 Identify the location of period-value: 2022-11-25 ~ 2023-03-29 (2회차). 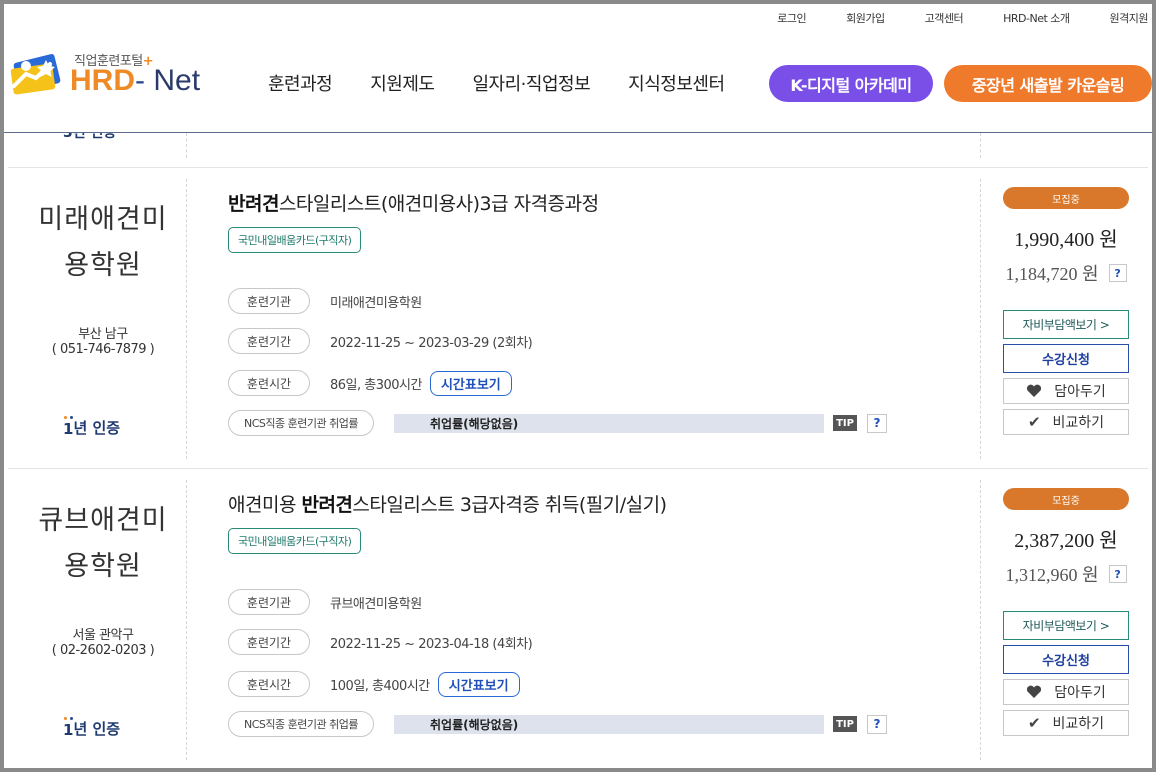
(431, 343).